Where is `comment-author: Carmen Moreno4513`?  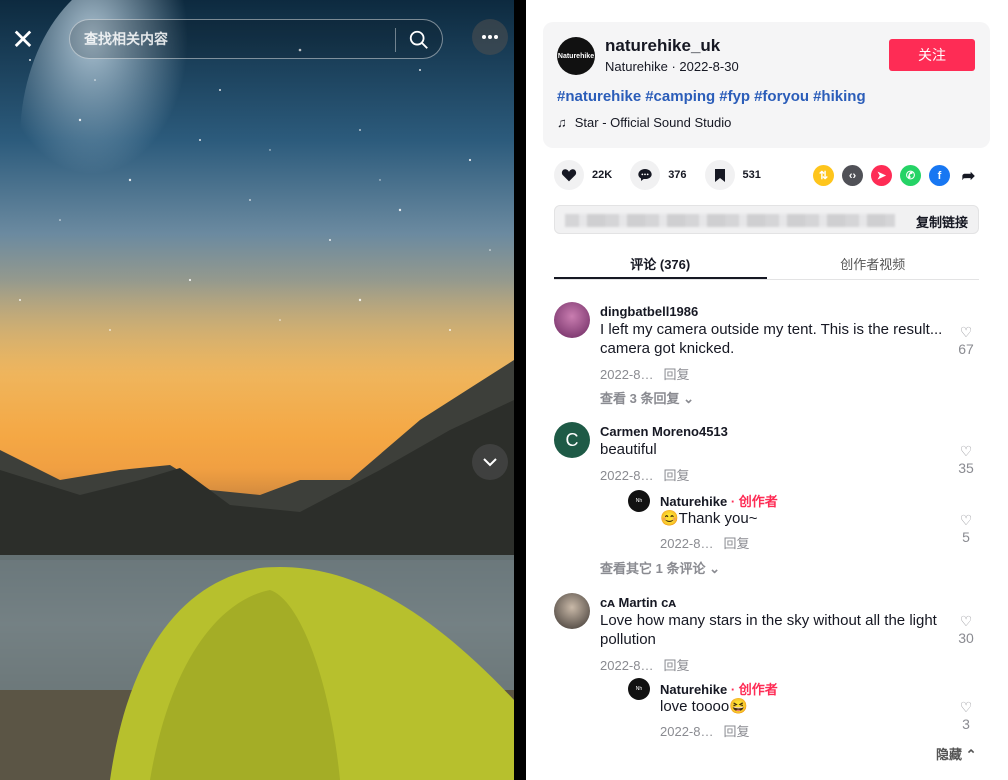
comment-author: Carmen Moreno4513 is located at coordinates (664, 431).